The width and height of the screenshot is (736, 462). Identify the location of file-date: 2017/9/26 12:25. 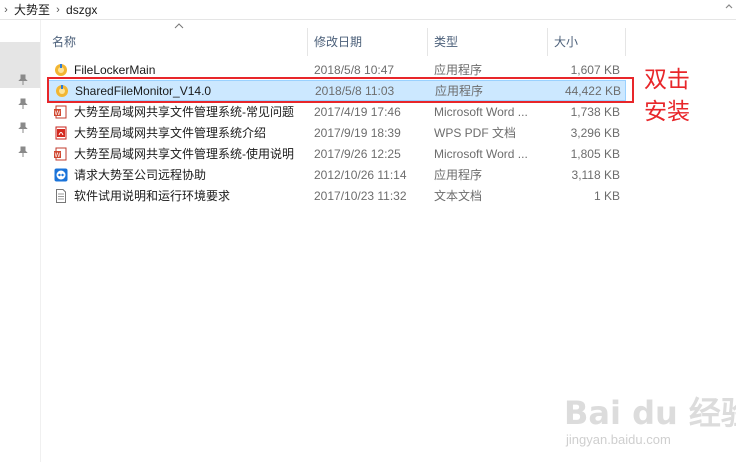
(357, 154).